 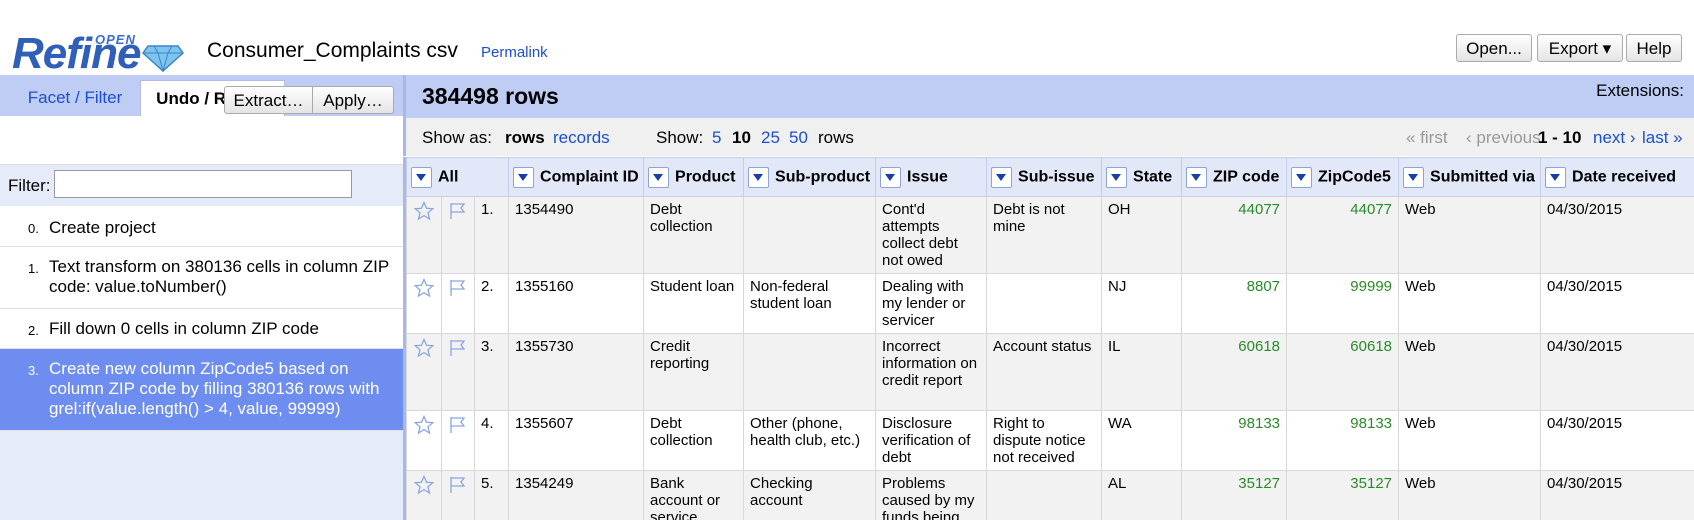 What do you see at coordinates (332, 51) in the screenshot?
I see `project-title: Consumer_Complaints csv` at bounding box center [332, 51].